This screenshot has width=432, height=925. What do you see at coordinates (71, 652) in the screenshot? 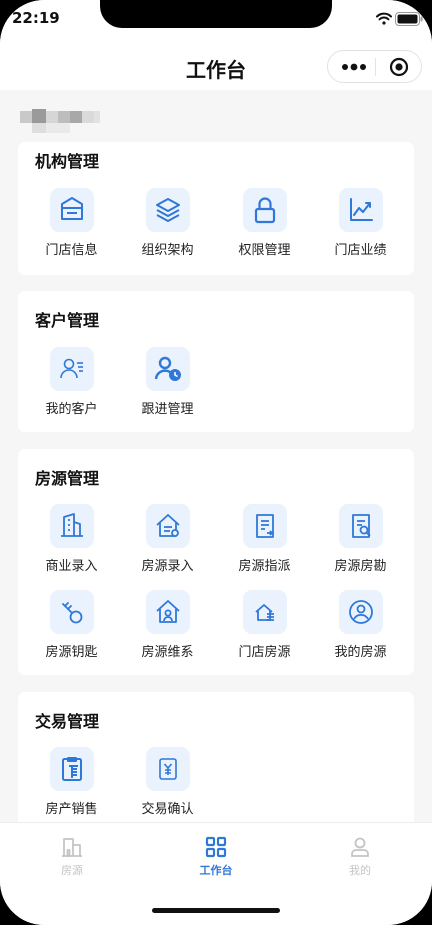
I see `tile-label: 房源钥匙` at bounding box center [71, 652].